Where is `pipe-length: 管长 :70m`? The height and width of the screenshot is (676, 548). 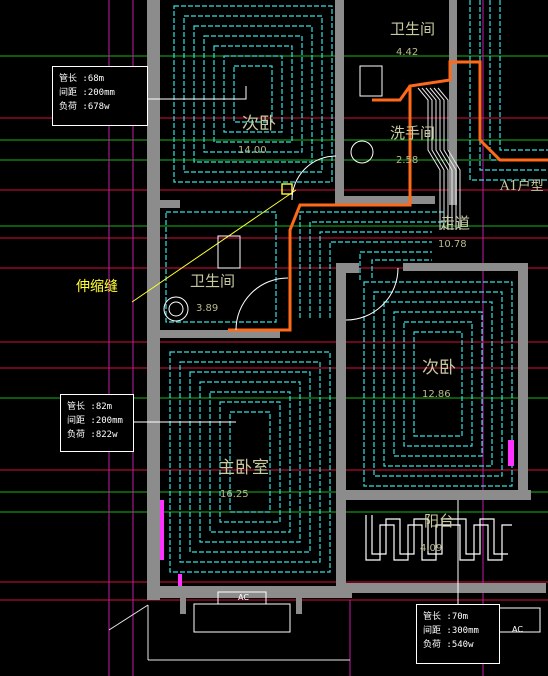
pipe-length: 管长 :70m is located at coordinates (446, 617).